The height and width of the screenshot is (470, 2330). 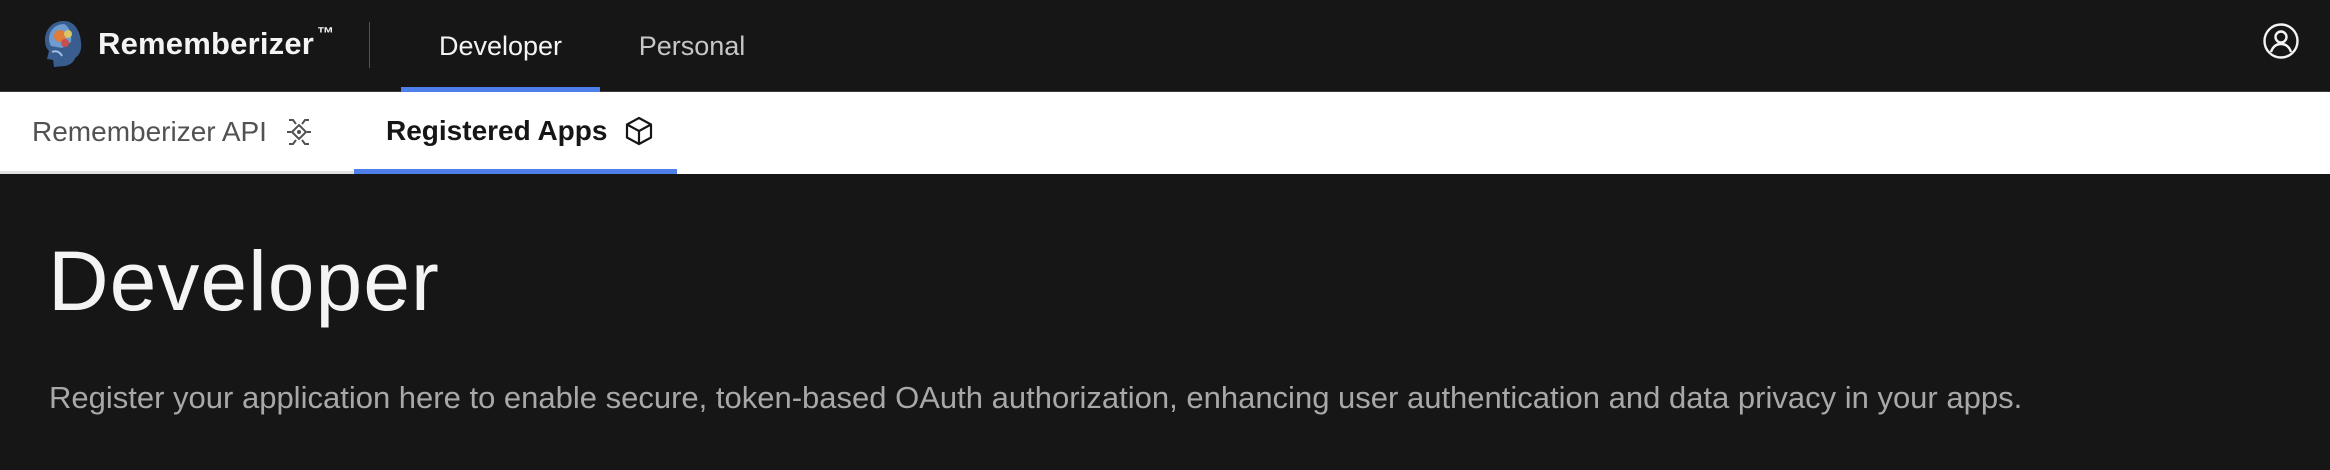 What do you see at coordinates (497, 130) in the screenshot?
I see `tab-registered-apps-label: Registered Apps` at bounding box center [497, 130].